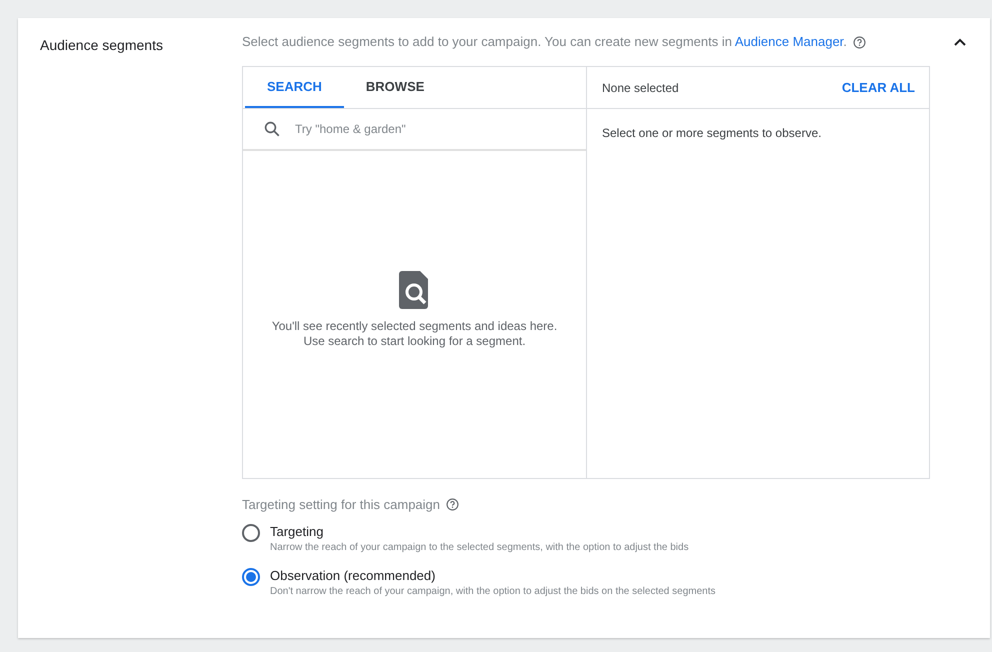 The image size is (992, 652). I want to click on tab: BROWSE, so click(395, 87).